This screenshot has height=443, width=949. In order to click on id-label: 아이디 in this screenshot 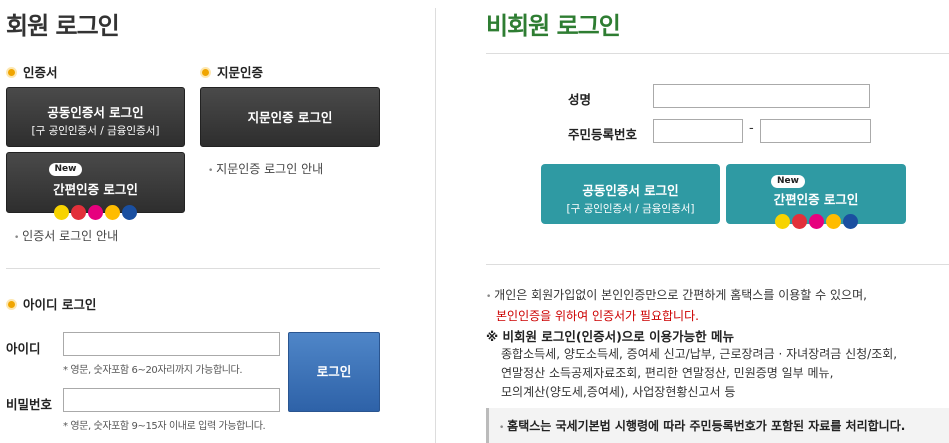, I will do `click(23, 348)`.